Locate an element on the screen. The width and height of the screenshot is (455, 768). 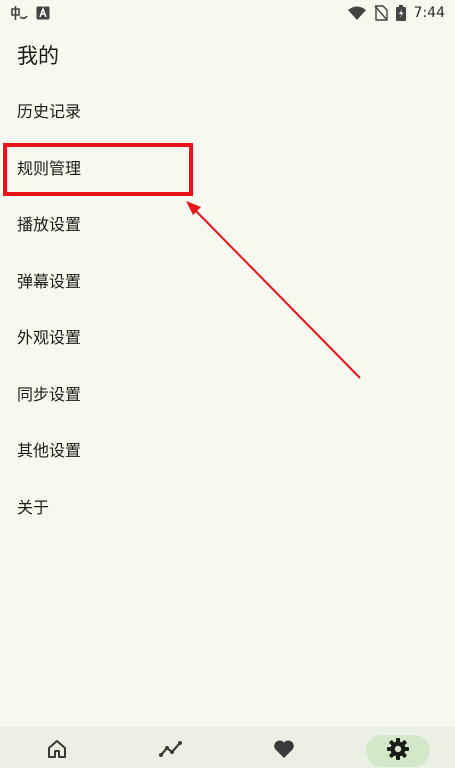
nav-settings is located at coordinates (398, 747).